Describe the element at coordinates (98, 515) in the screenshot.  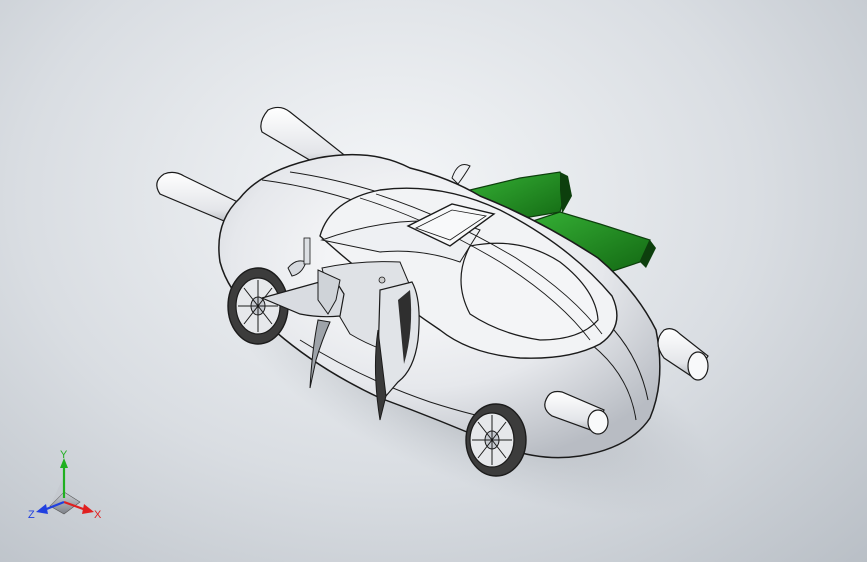
I see `x-axis-label: X` at that location.